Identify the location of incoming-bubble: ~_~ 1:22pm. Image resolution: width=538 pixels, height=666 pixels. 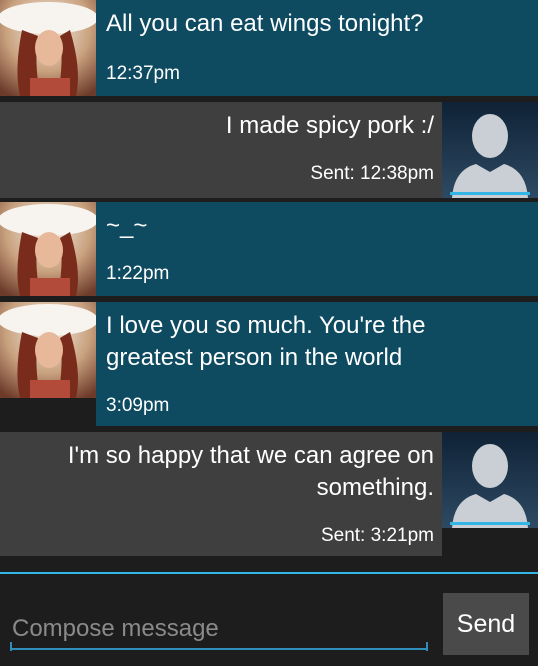
(317, 249).